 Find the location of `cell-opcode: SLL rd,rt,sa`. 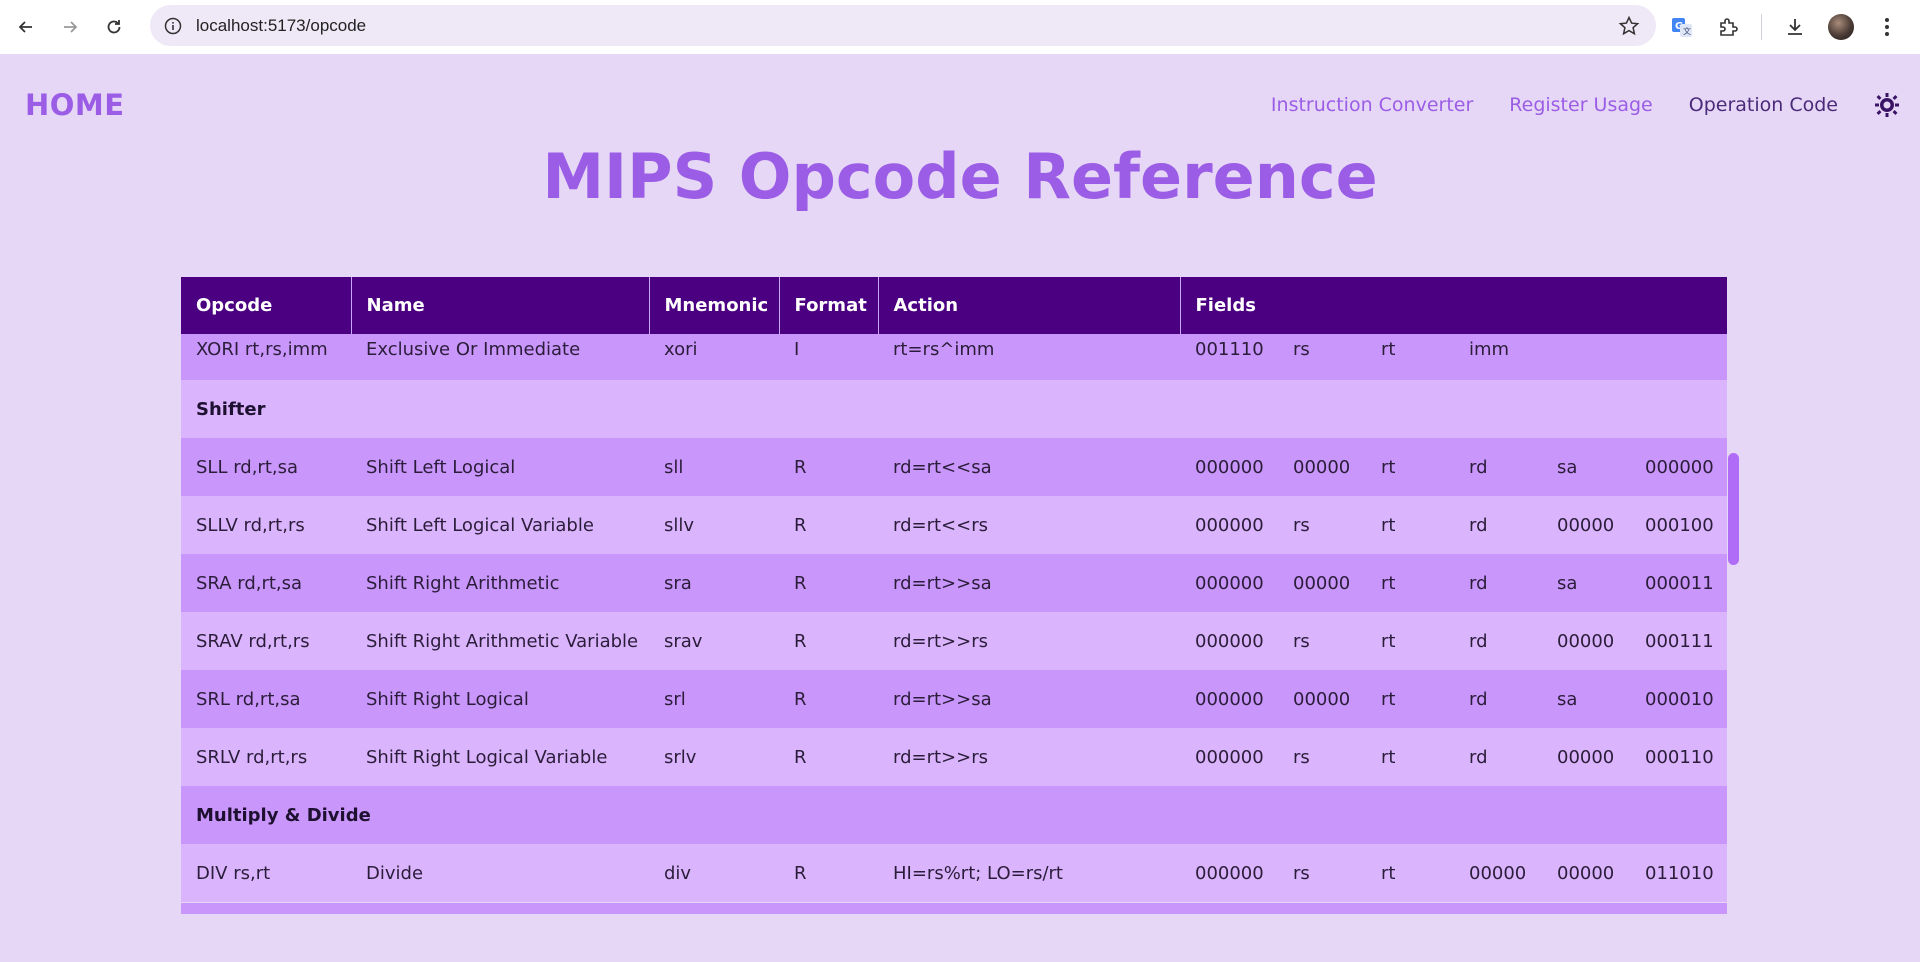

cell-opcode: SLL rd,rt,sa is located at coordinates (266, 467).